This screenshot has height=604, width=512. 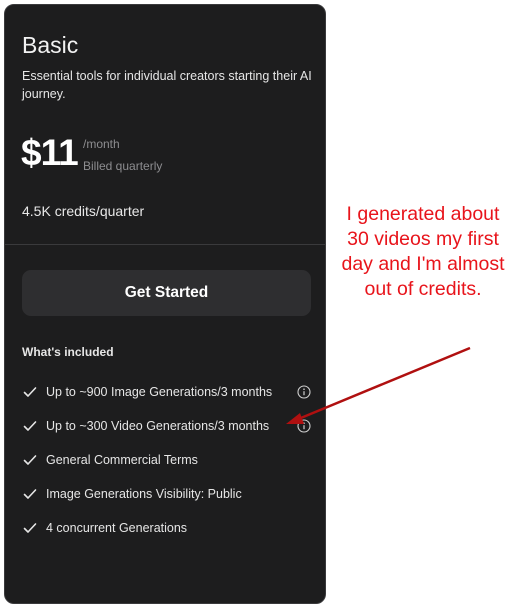 What do you see at coordinates (50, 45) in the screenshot?
I see `plan-name: Basic` at bounding box center [50, 45].